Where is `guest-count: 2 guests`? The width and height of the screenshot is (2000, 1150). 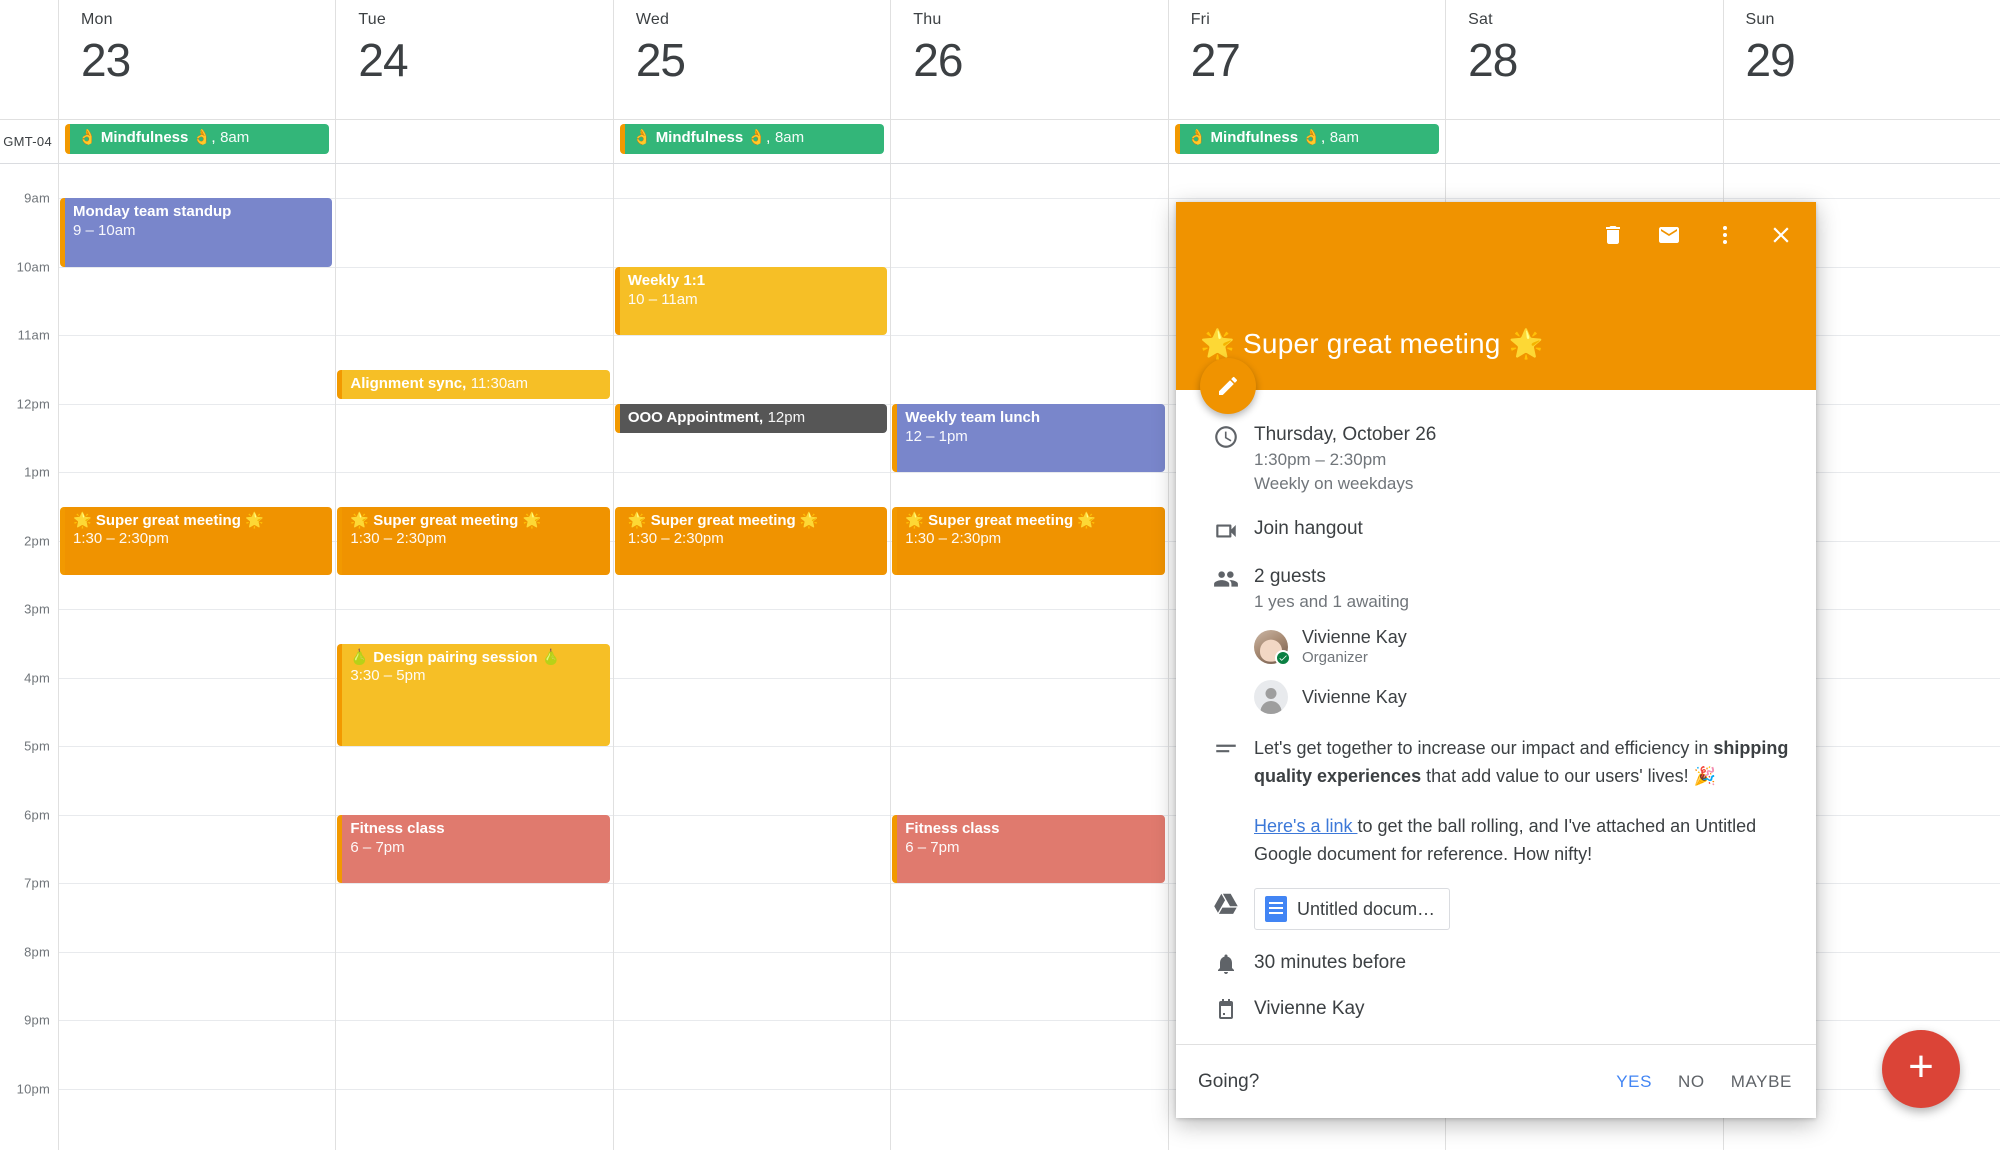
guest-count: 2 guests is located at coordinates (1290, 576).